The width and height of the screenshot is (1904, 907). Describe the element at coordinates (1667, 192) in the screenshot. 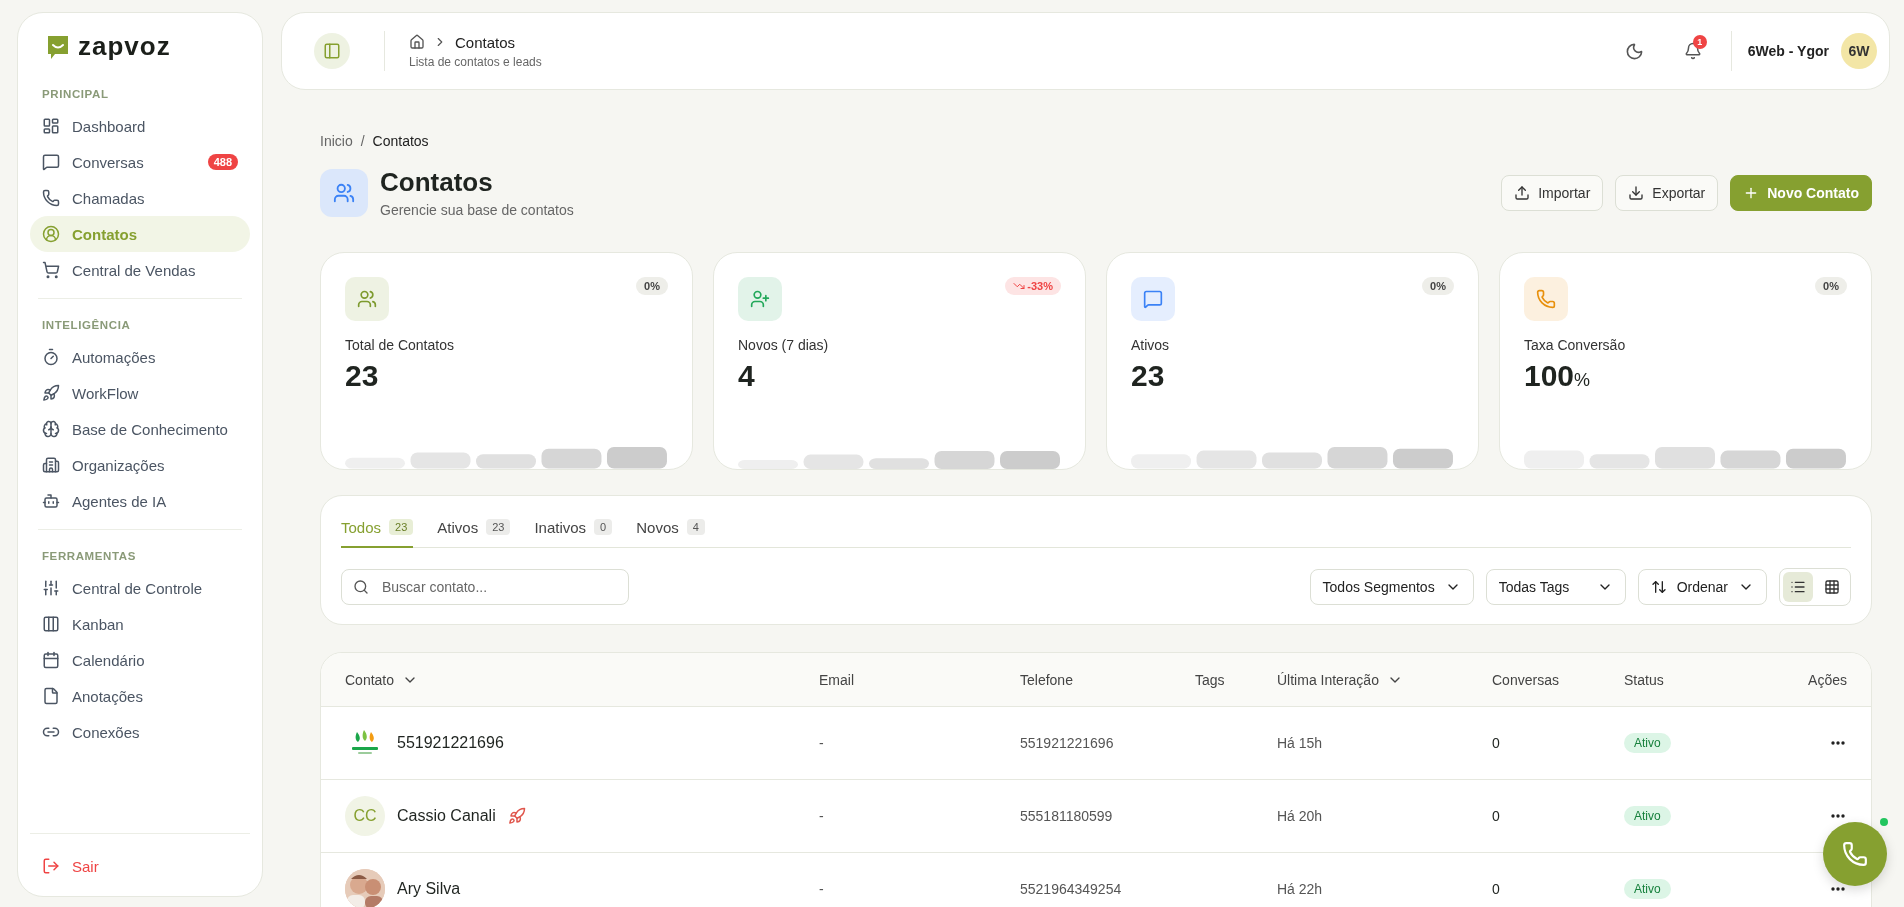

I see `download-button: Exportar` at that location.